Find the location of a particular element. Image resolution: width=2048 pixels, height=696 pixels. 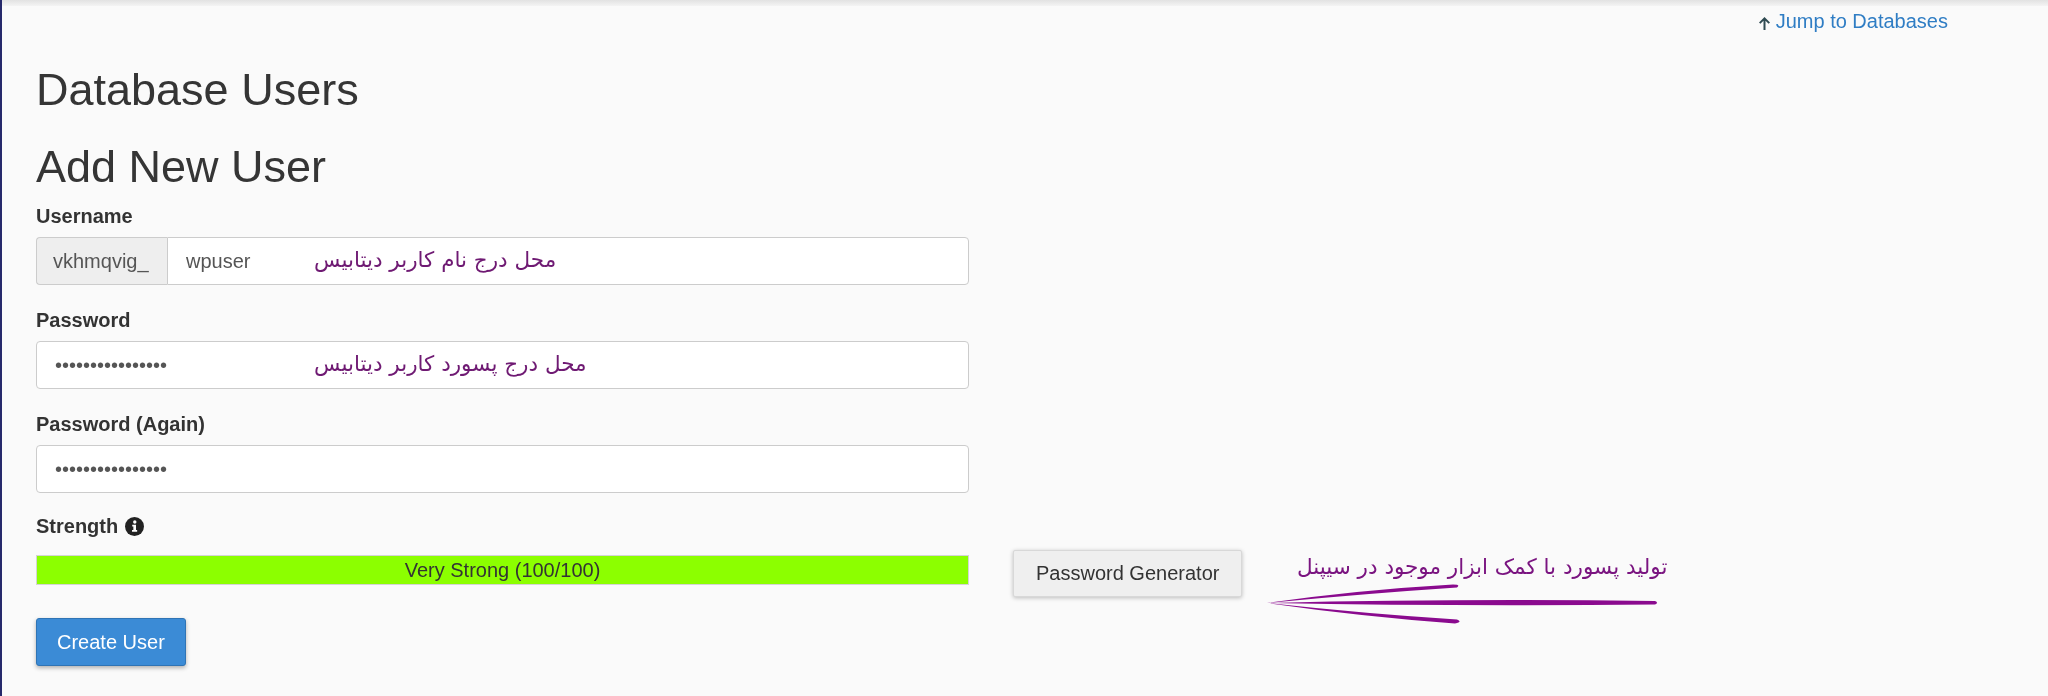

info-icon is located at coordinates (135, 526).